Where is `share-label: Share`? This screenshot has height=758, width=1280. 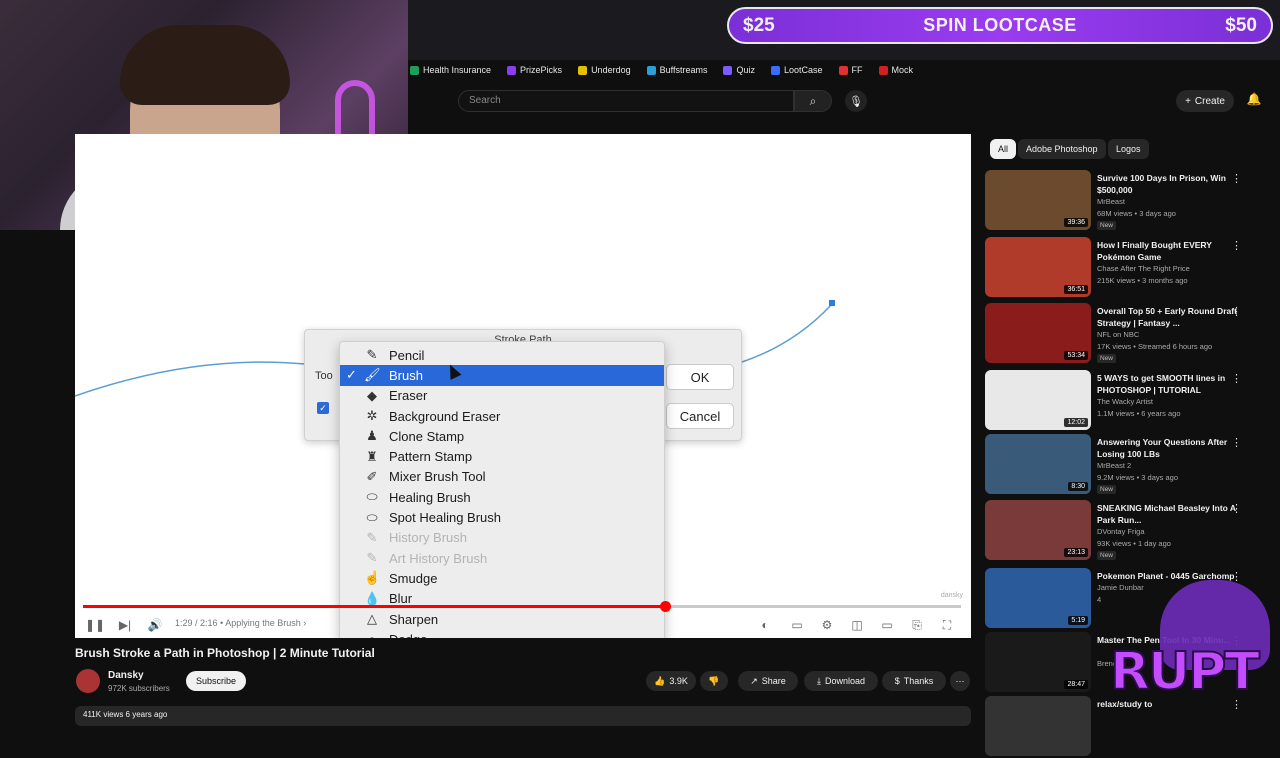
share-label: Share is located at coordinates (773, 681).